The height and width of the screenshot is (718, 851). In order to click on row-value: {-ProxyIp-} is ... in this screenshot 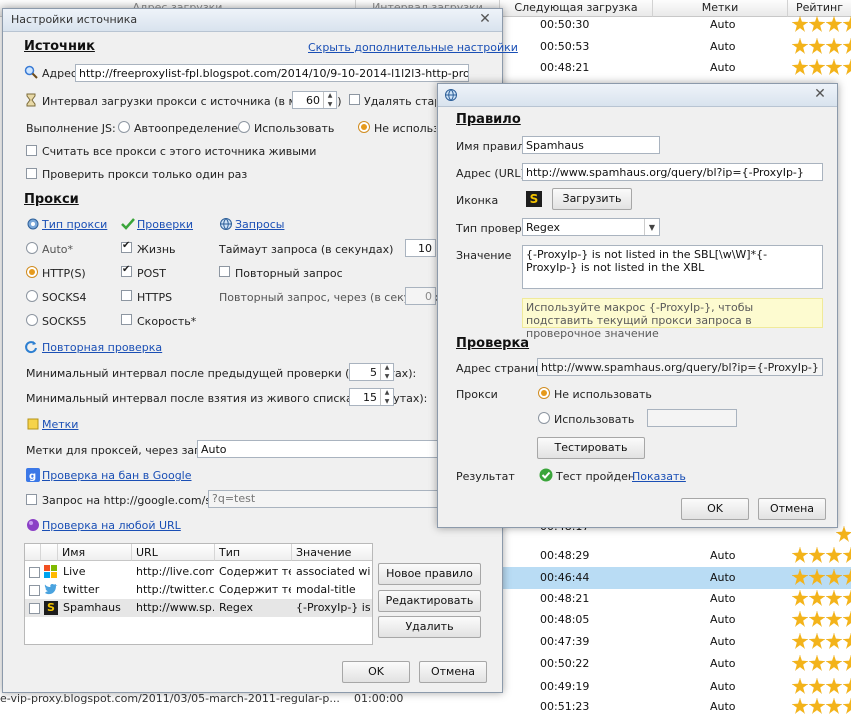, I will do `click(333, 607)`.